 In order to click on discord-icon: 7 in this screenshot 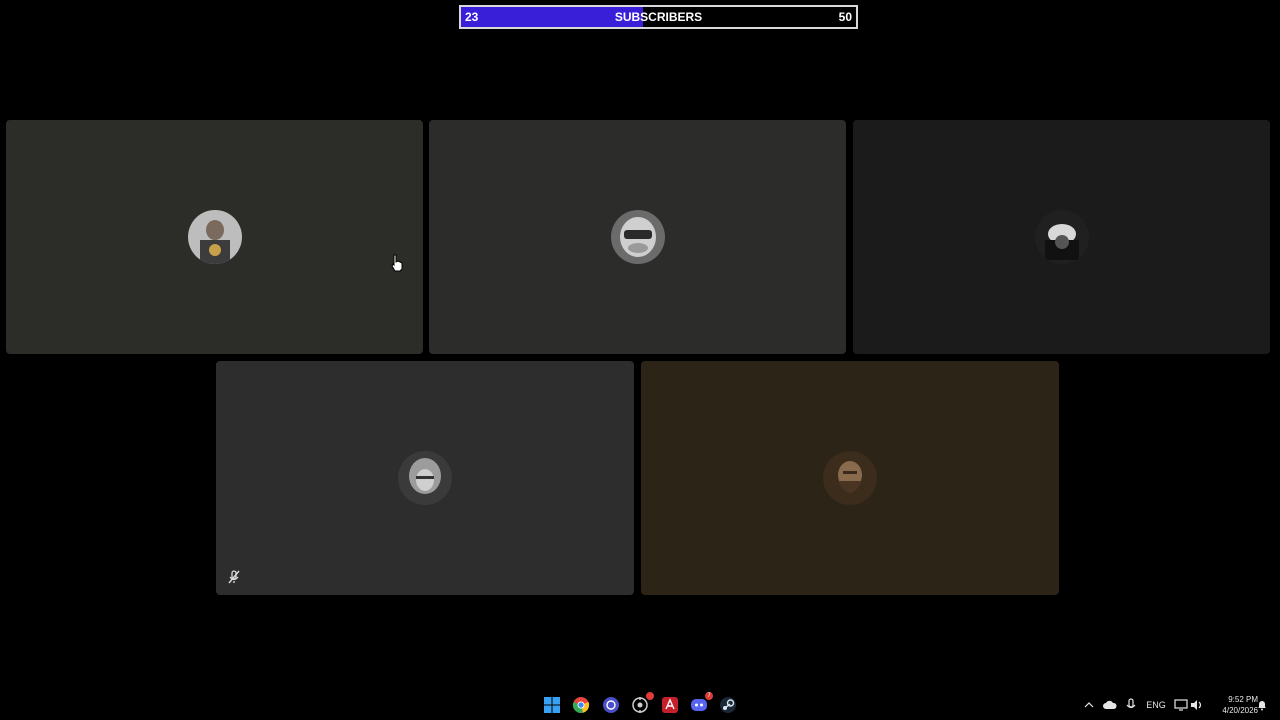, I will do `click(700, 704)`.